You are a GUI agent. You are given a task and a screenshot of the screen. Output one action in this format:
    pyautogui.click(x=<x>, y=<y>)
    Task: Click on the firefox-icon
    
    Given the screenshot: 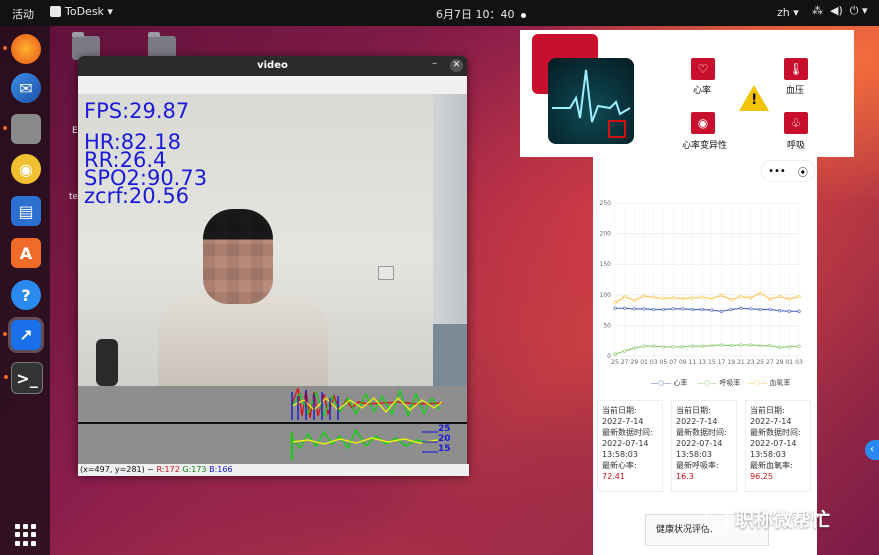 What is the action you would take?
    pyautogui.click(x=22, y=49)
    